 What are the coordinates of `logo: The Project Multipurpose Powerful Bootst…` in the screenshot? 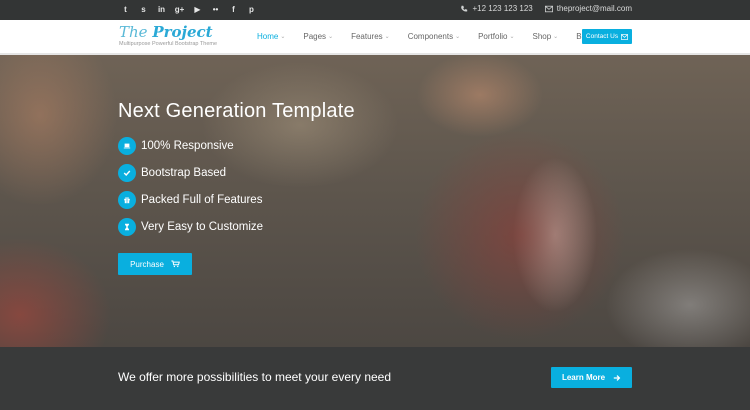 It's located at (168, 35).